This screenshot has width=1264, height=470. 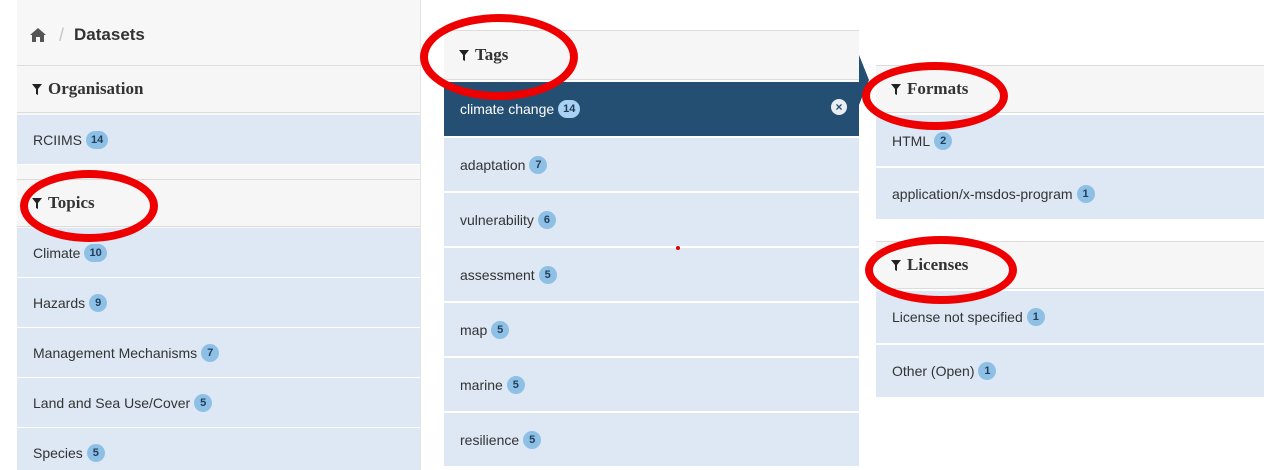 What do you see at coordinates (71, 202) in the screenshot?
I see `topics-heading-label: Topics` at bounding box center [71, 202].